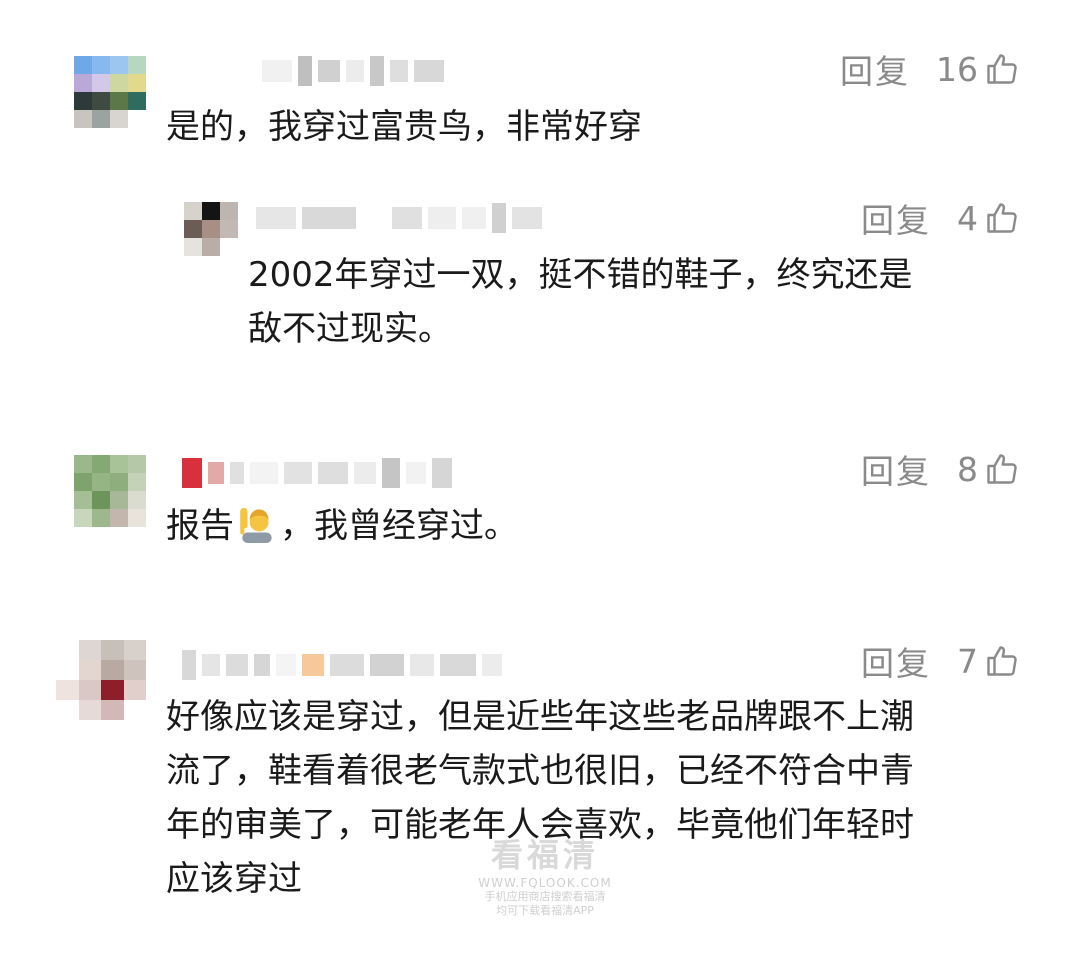 This screenshot has height=954, width=1080. I want to click on like-count: 4, so click(967, 218).